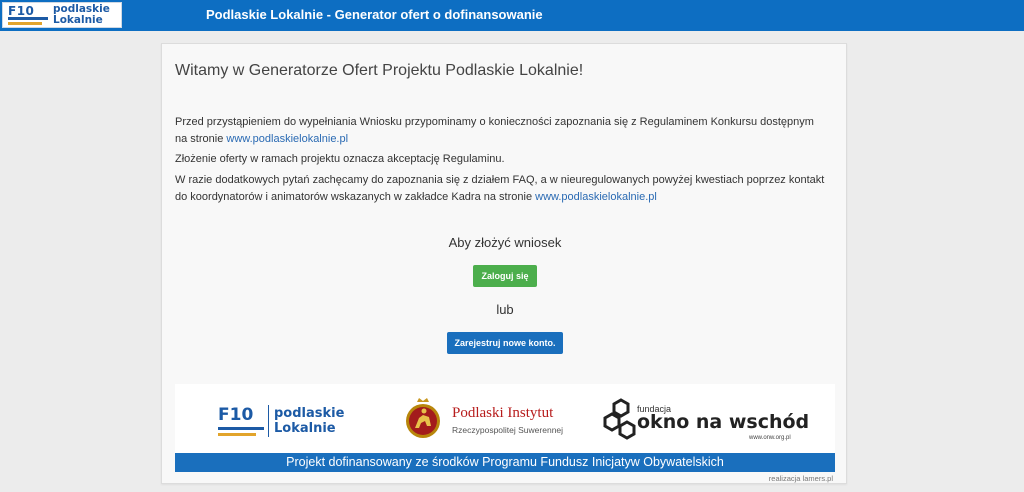  Describe the element at coordinates (596, 197) in the screenshot. I see `contact-link: www.podlaskielokalnie.pl` at that location.